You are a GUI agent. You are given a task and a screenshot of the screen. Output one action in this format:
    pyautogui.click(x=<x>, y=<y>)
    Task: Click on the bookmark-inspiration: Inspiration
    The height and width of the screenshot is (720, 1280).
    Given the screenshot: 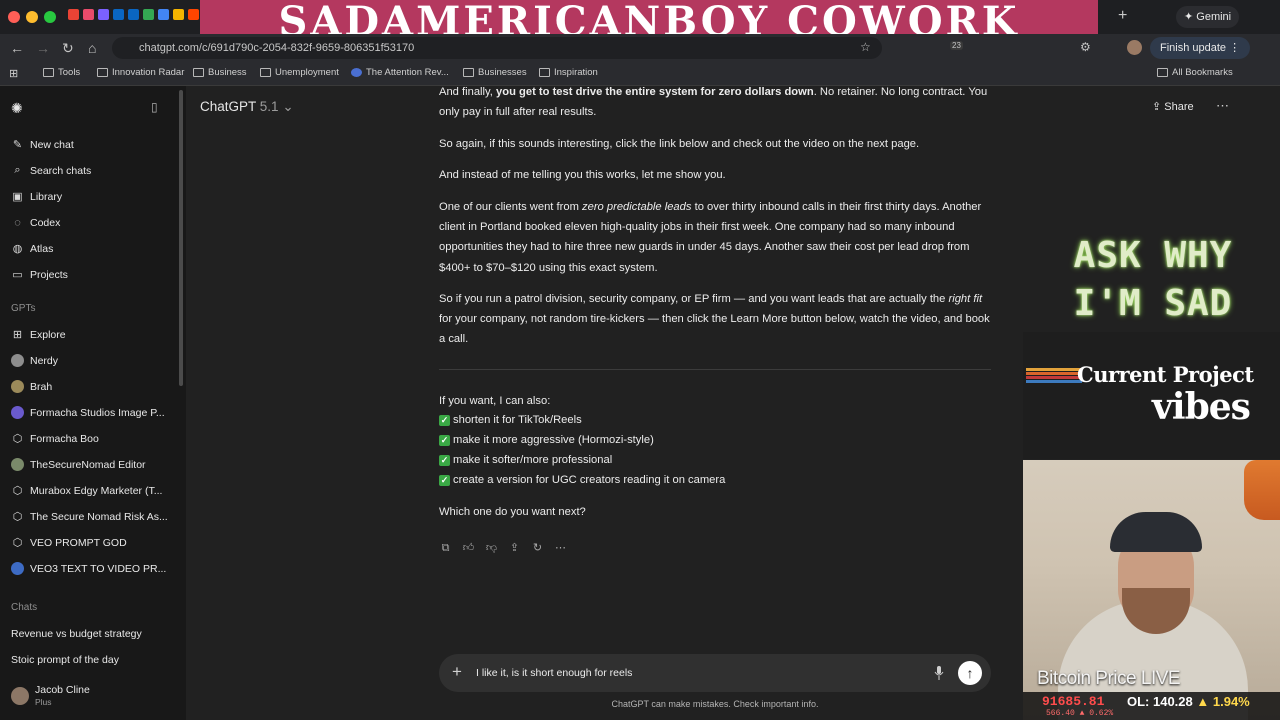 What is the action you would take?
    pyautogui.click(x=568, y=72)
    